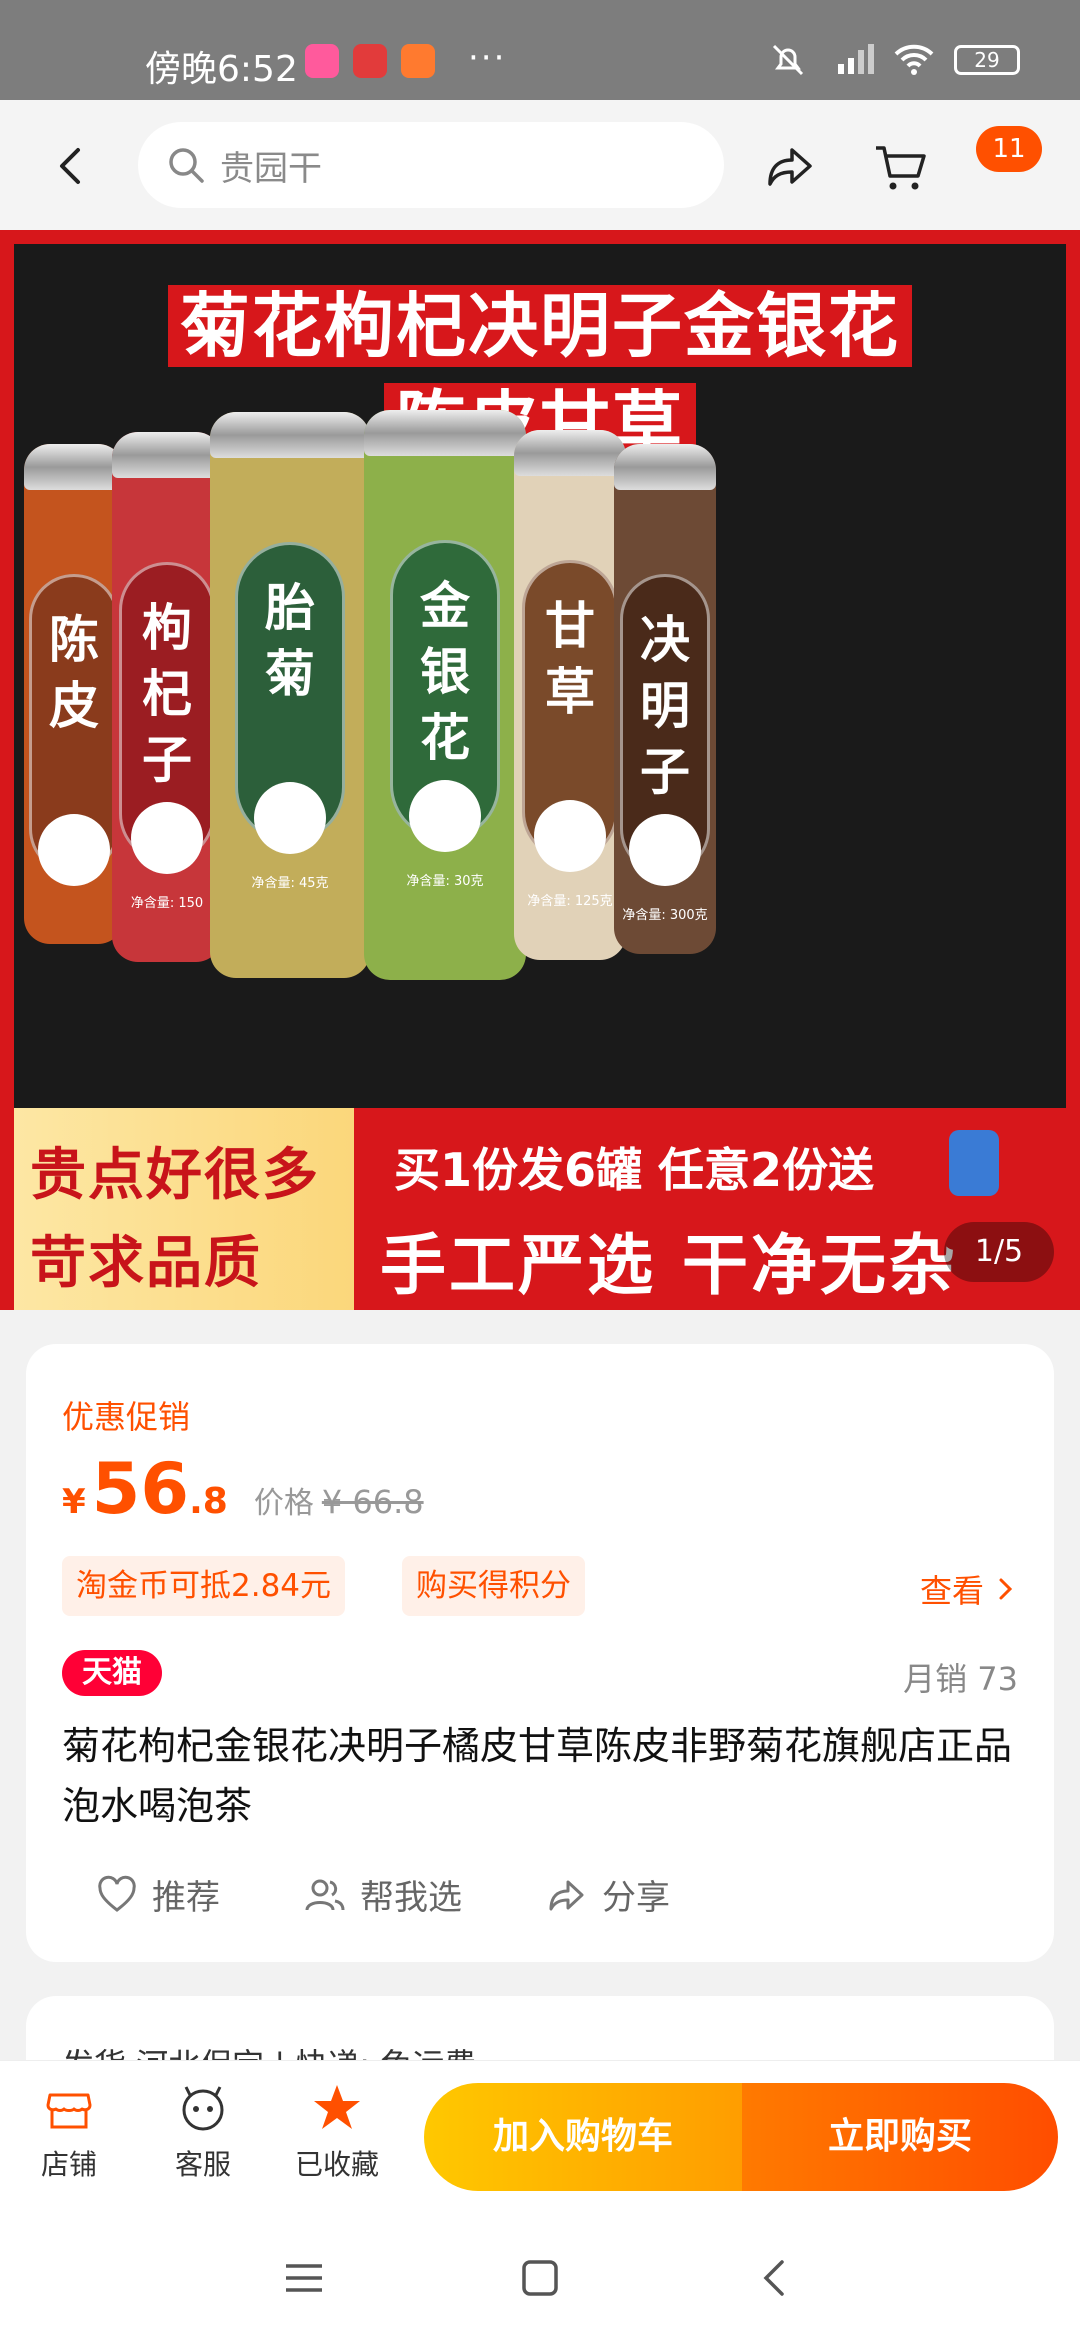 The width and height of the screenshot is (1080, 2340). What do you see at coordinates (960, 1679) in the screenshot?
I see `monthly-sales: 月销 73` at bounding box center [960, 1679].